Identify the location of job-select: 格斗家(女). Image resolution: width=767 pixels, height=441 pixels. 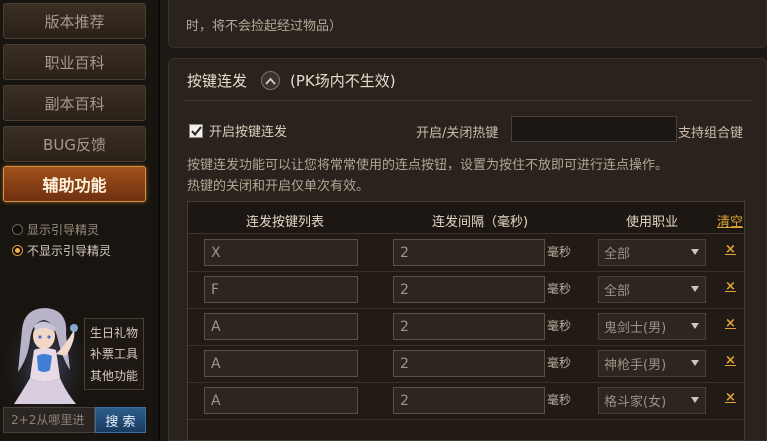
(652, 400).